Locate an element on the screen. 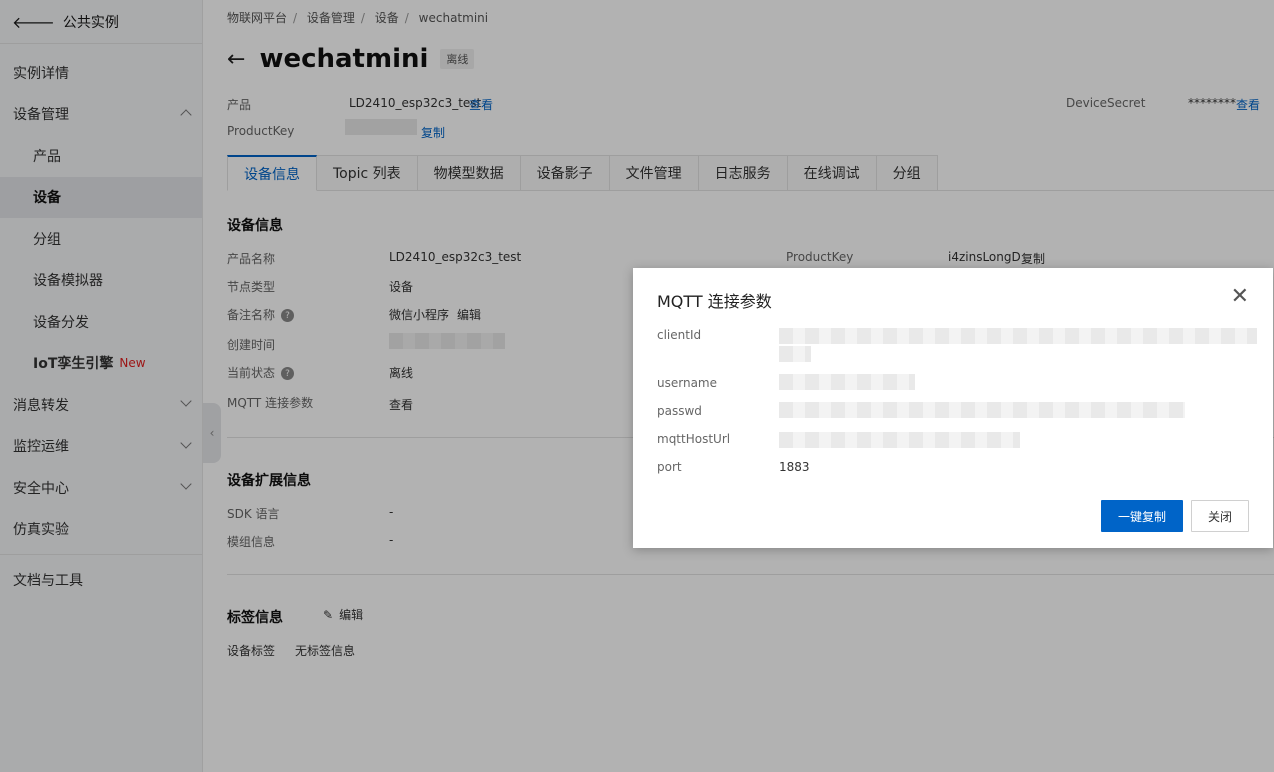  field-label-port: port is located at coordinates (669, 467).